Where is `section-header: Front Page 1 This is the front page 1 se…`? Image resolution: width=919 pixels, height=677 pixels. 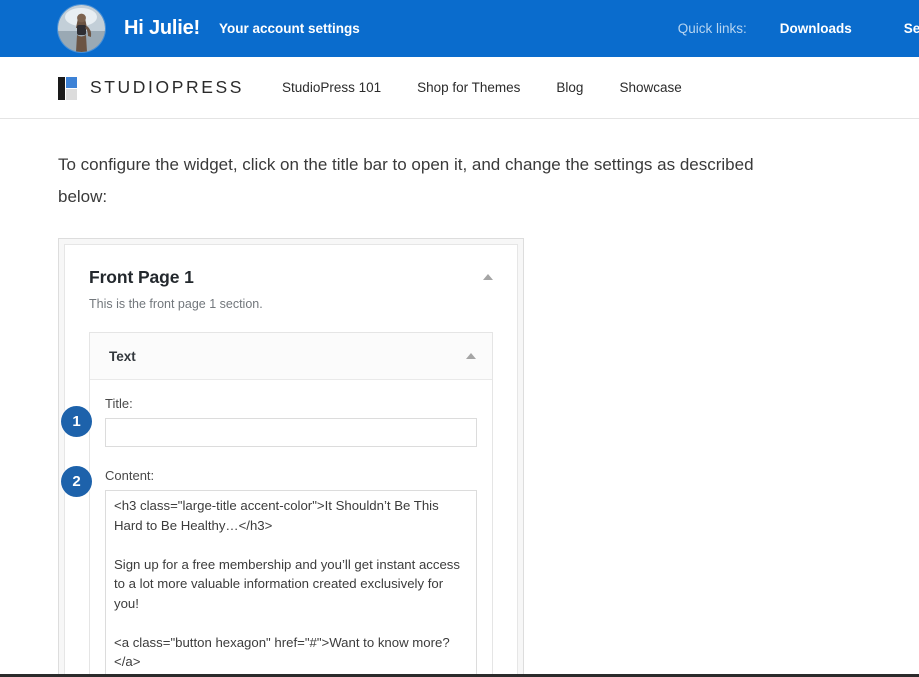 section-header: Front Page 1 This is the front page 1 se… is located at coordinates (291, 289).